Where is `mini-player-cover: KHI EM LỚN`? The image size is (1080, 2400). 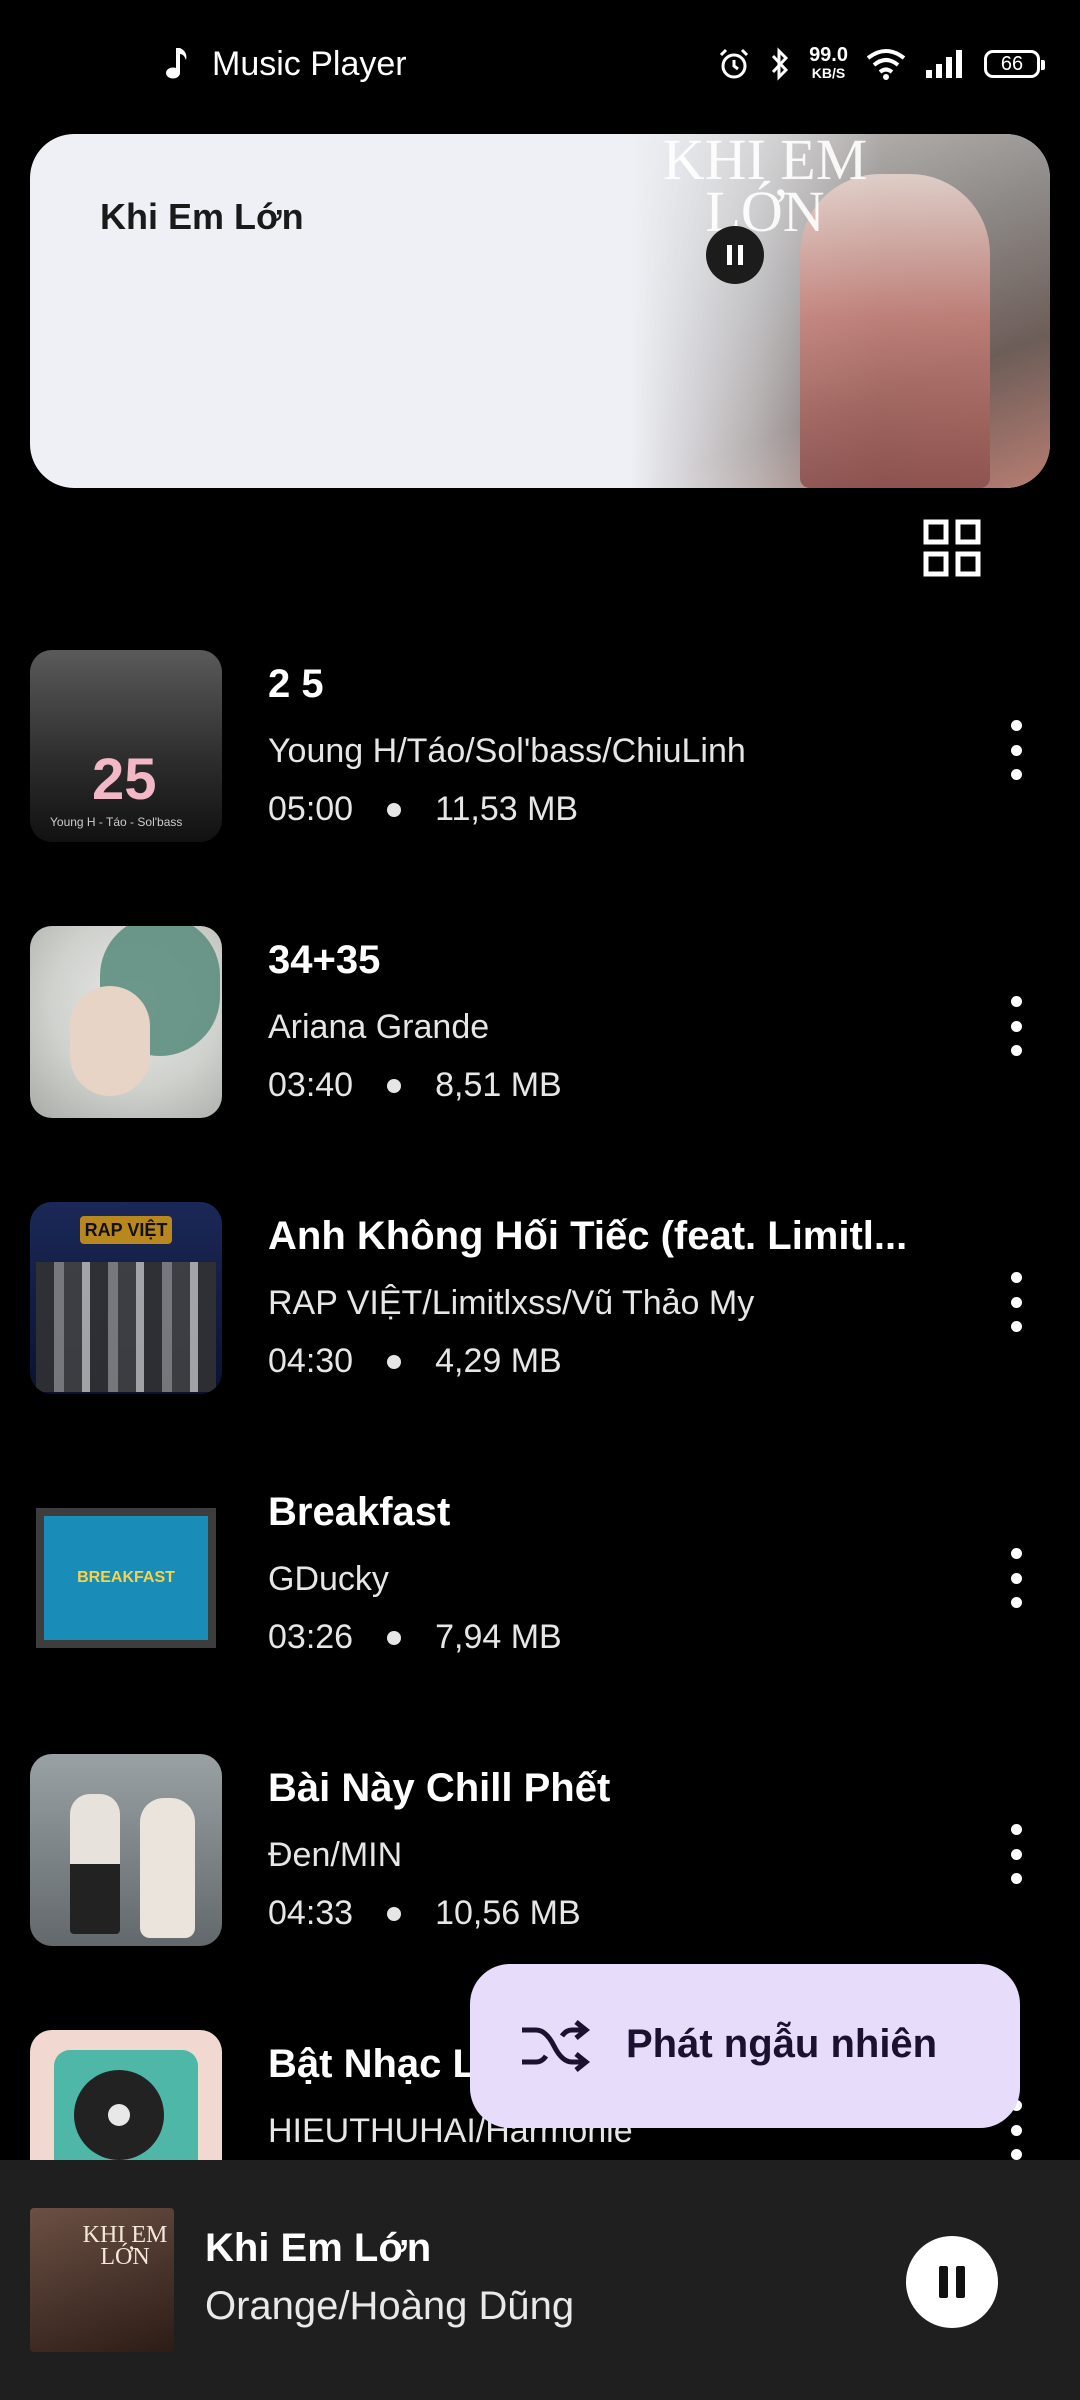
mini-player-cover: KHI EM LỚN is located at coordinates (102, 2280).